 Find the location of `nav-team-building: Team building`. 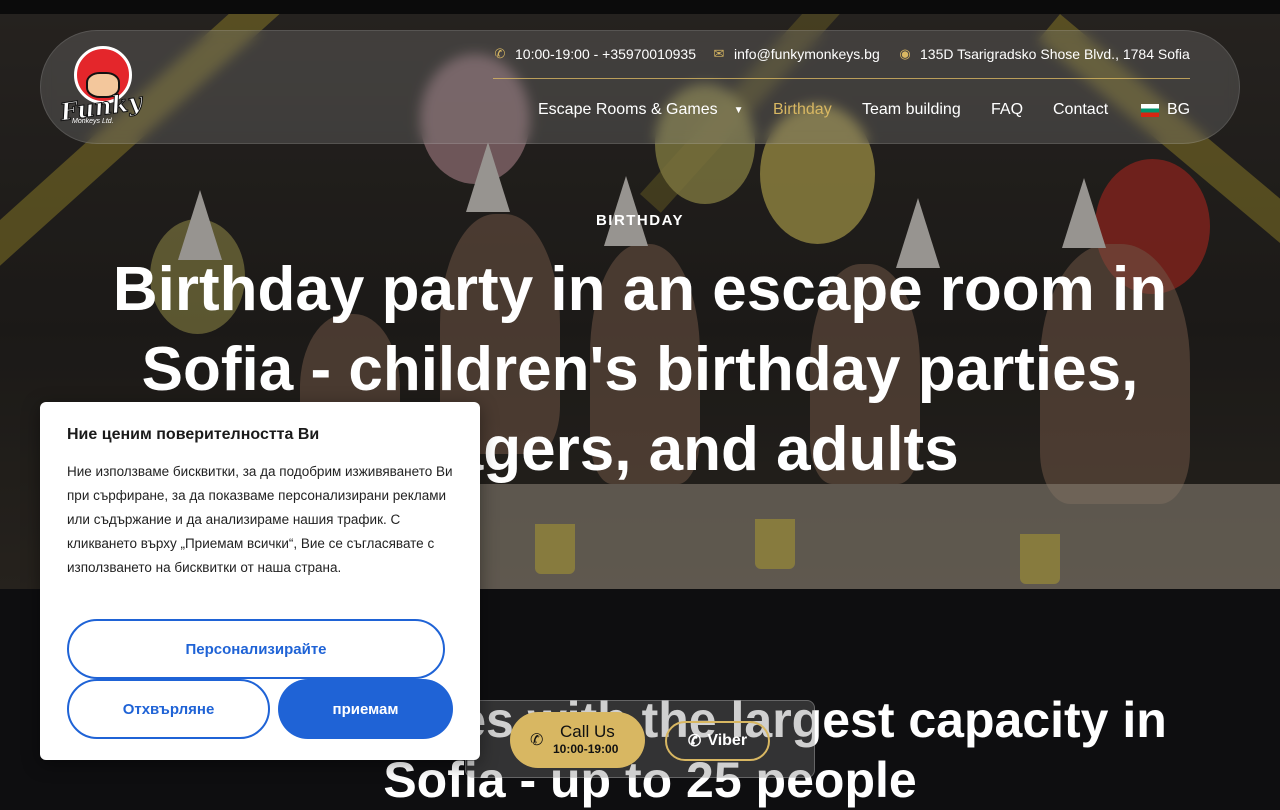

nav-team-building: Team building is located at coordinates (911, 110).